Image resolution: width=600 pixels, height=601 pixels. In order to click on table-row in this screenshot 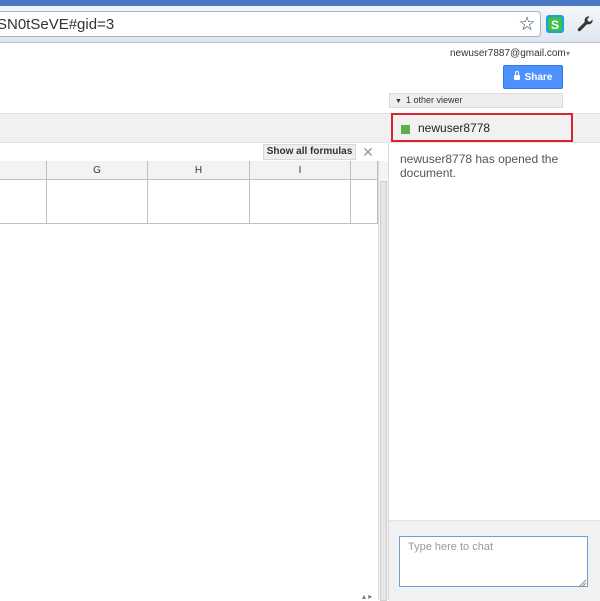, I will do `click(189, 202)`.